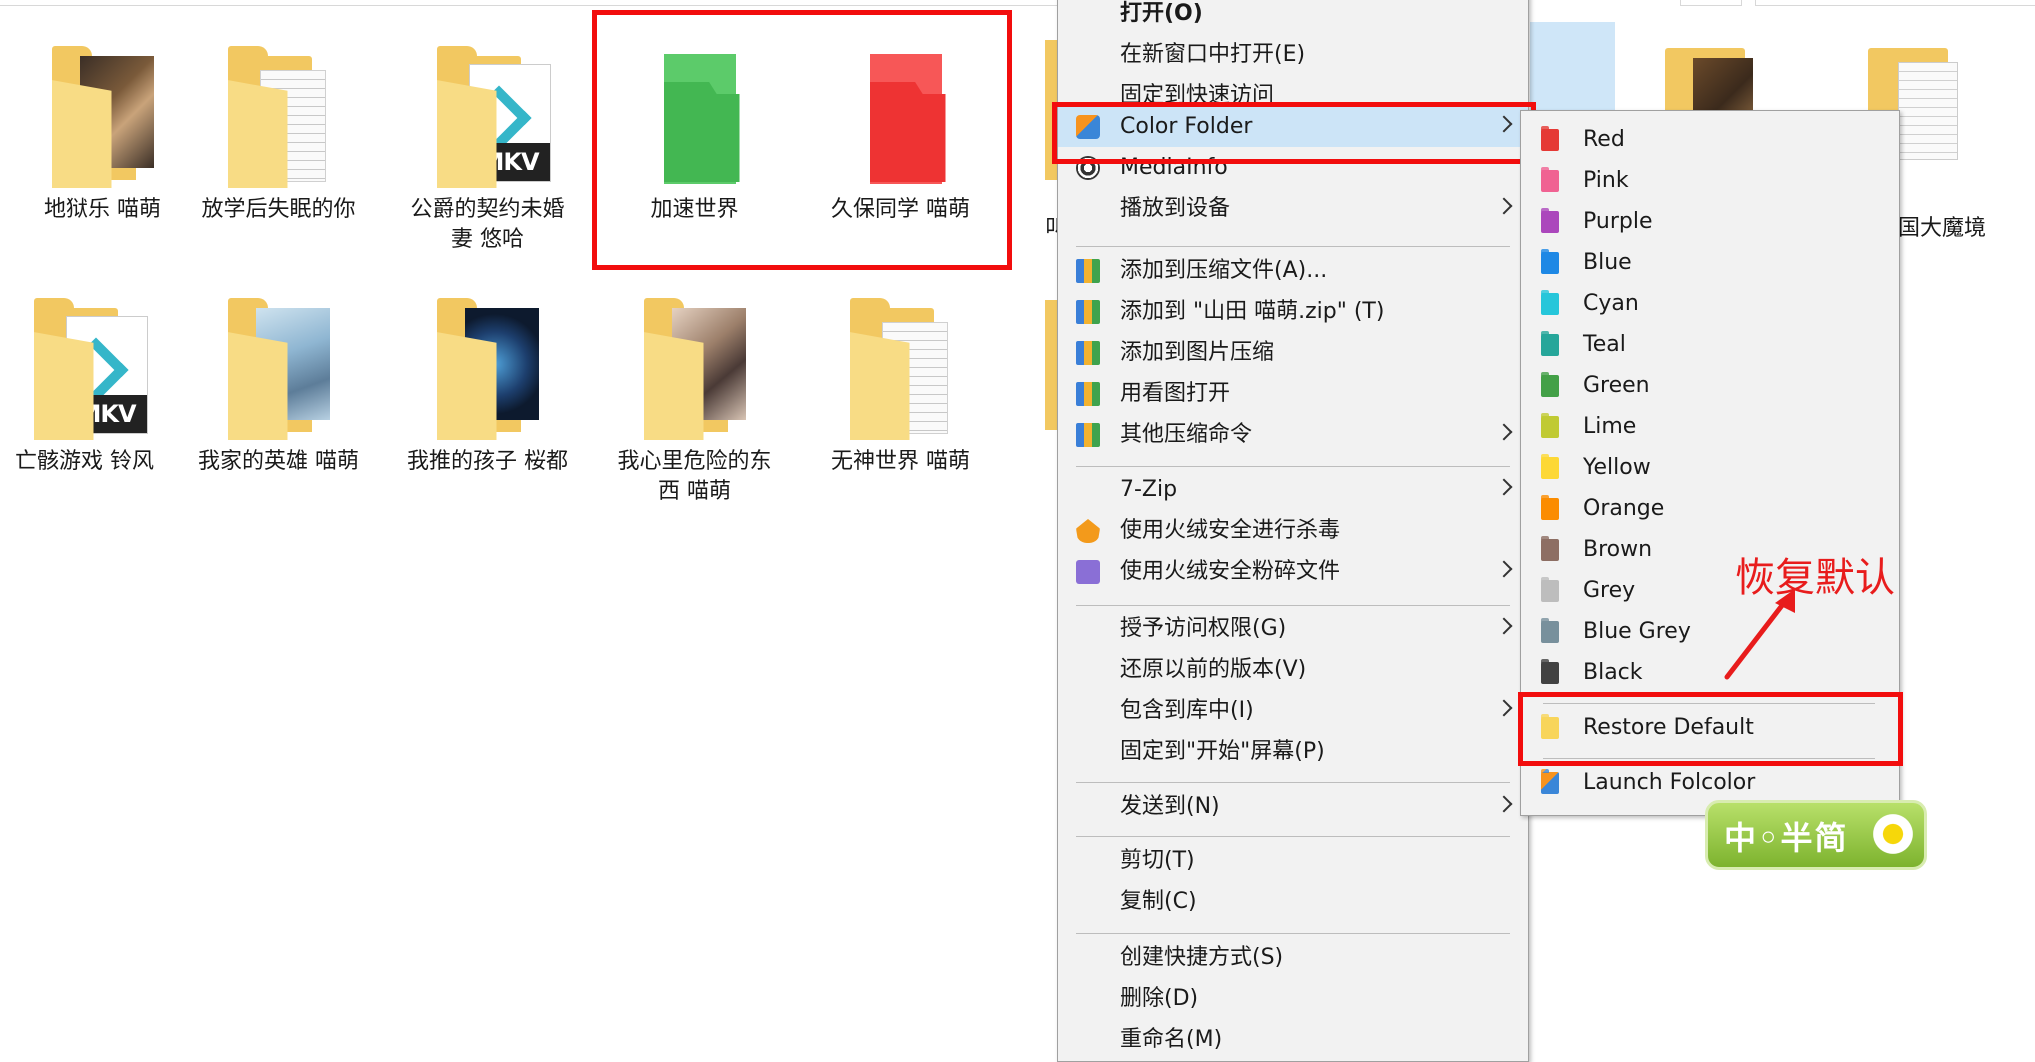 This screenshot has height=1062, width=2035. I want to click on menu-item-cut: 剪切(T), so click(1293, 860).